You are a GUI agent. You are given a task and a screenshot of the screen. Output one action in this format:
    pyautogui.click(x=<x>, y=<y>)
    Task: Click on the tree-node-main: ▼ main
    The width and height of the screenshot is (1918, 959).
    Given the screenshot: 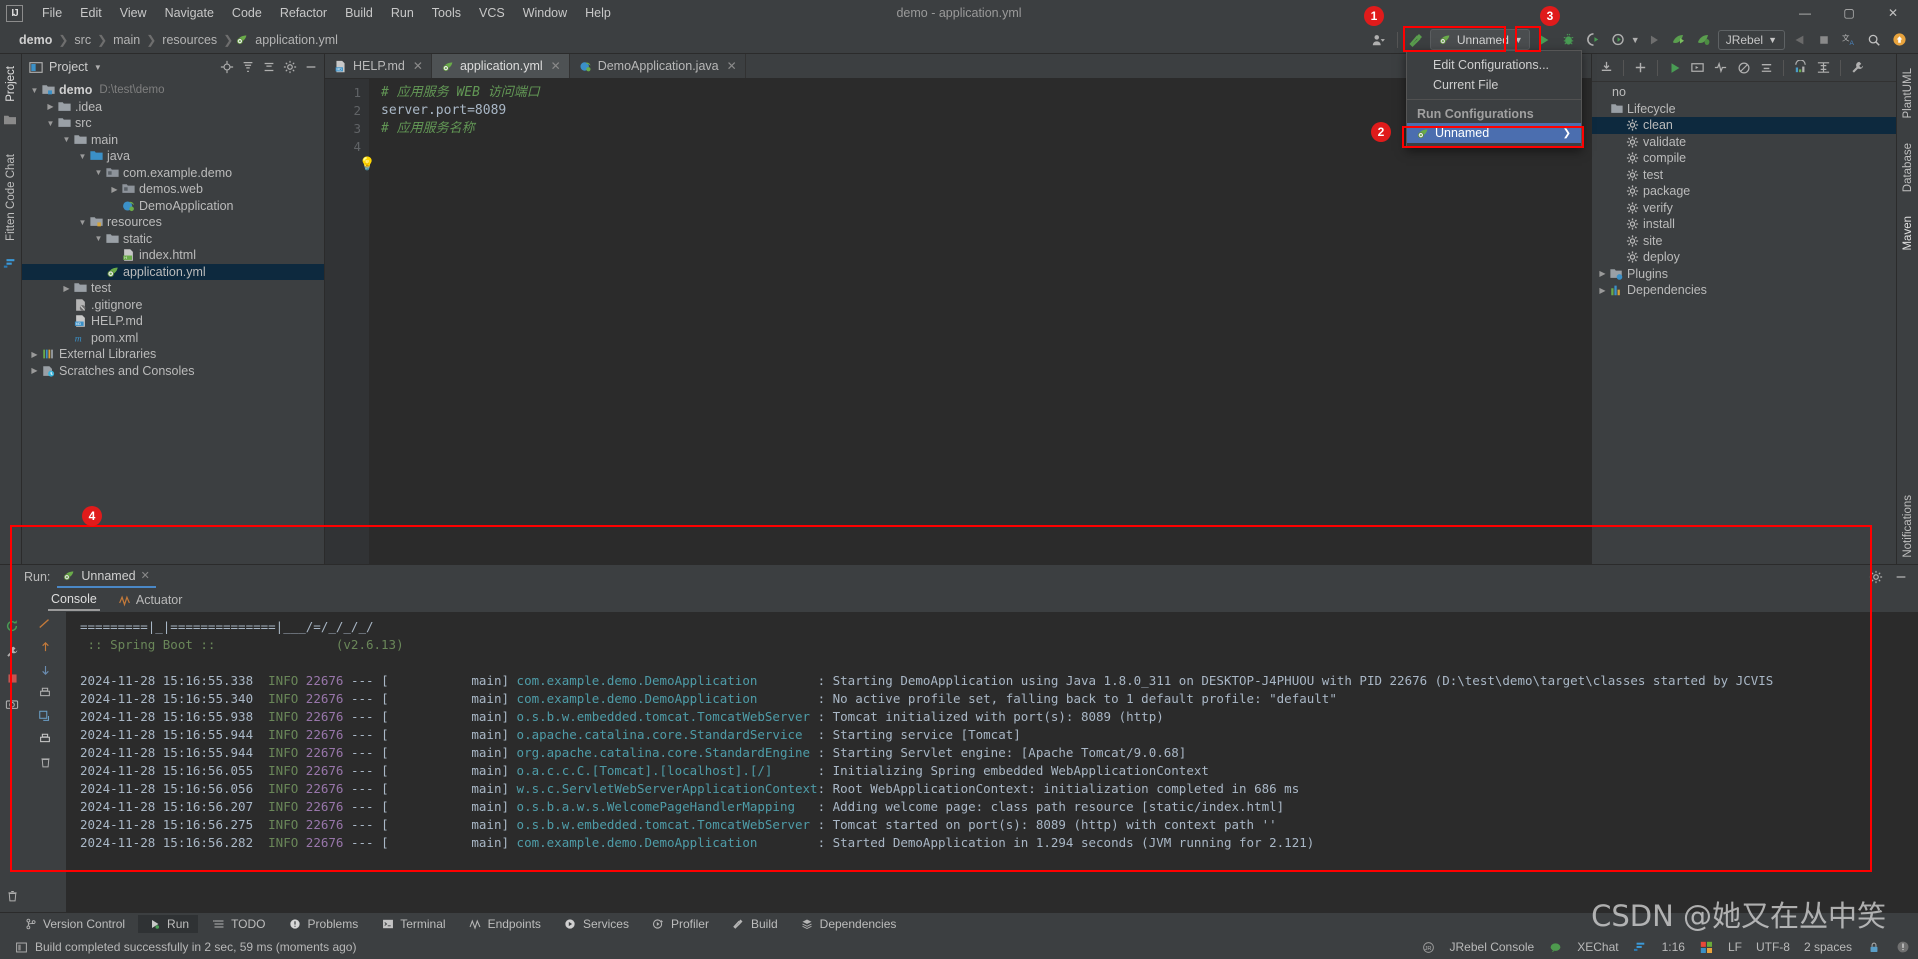 What is the action you would take?
    pyautogui.click(x=173, y=140)
    